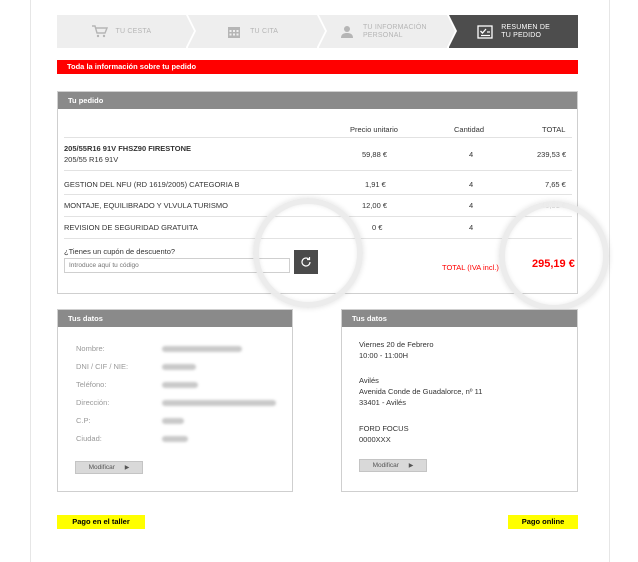 The image size is (638, 562). What do you see at coordinates (459, 318) in the screenshot?
I see `appointment-title: Tus datos` at bounding box center [459, 318].